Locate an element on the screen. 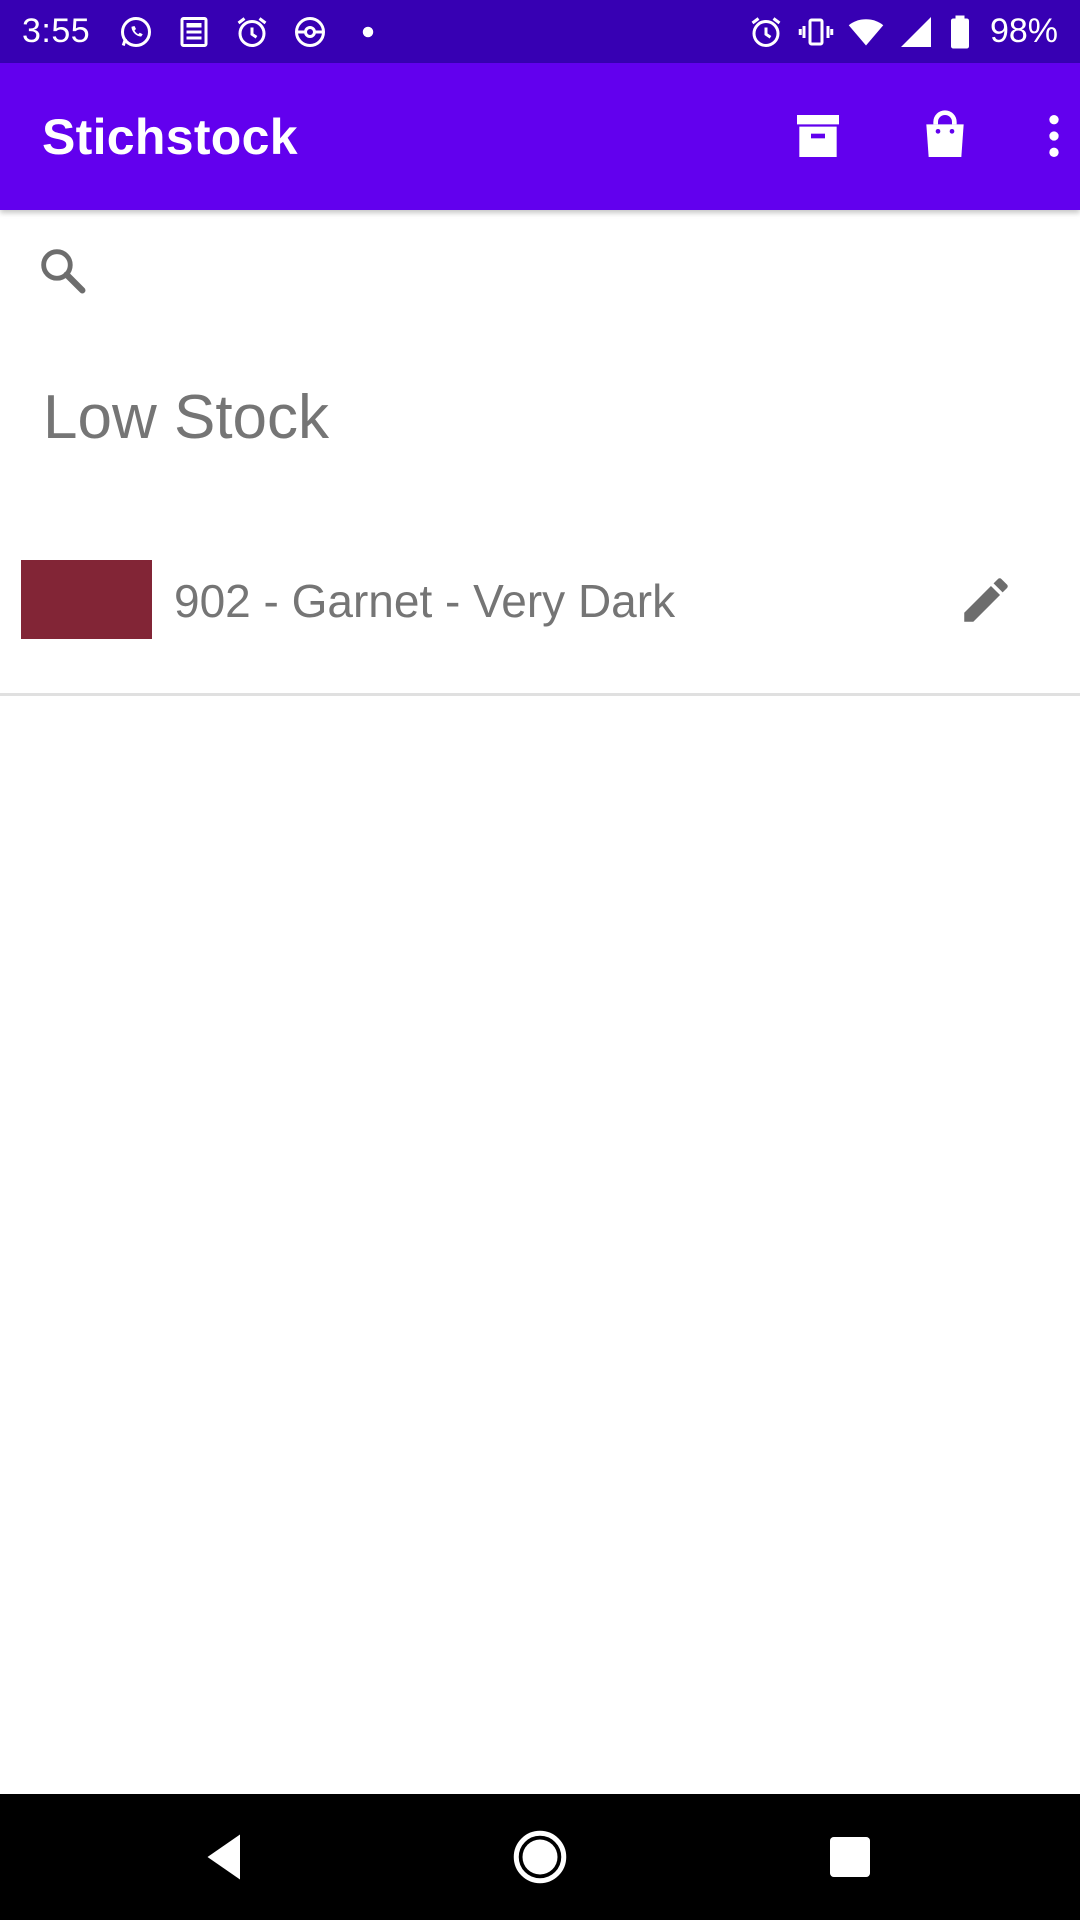 This screenshot has height=1920, width=1080. pokeball-icon is located at coordinates (310, 32).